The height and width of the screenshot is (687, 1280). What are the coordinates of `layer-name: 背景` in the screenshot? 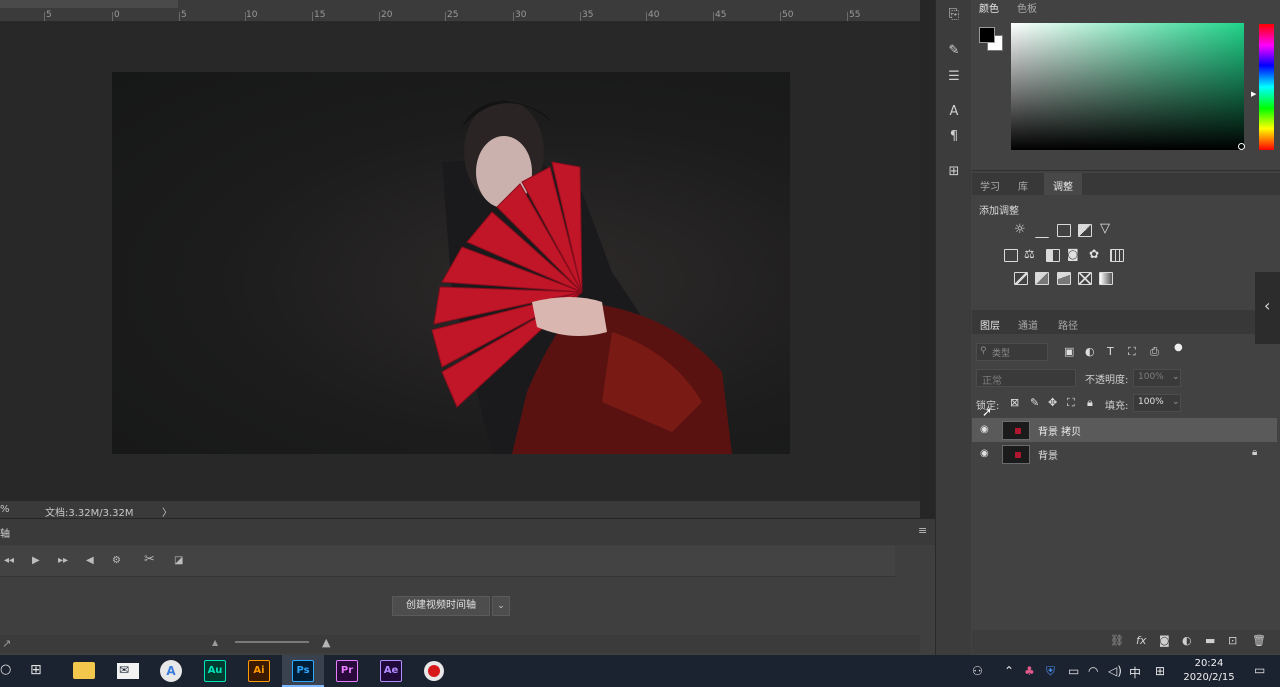 It's located at (1048, 454).